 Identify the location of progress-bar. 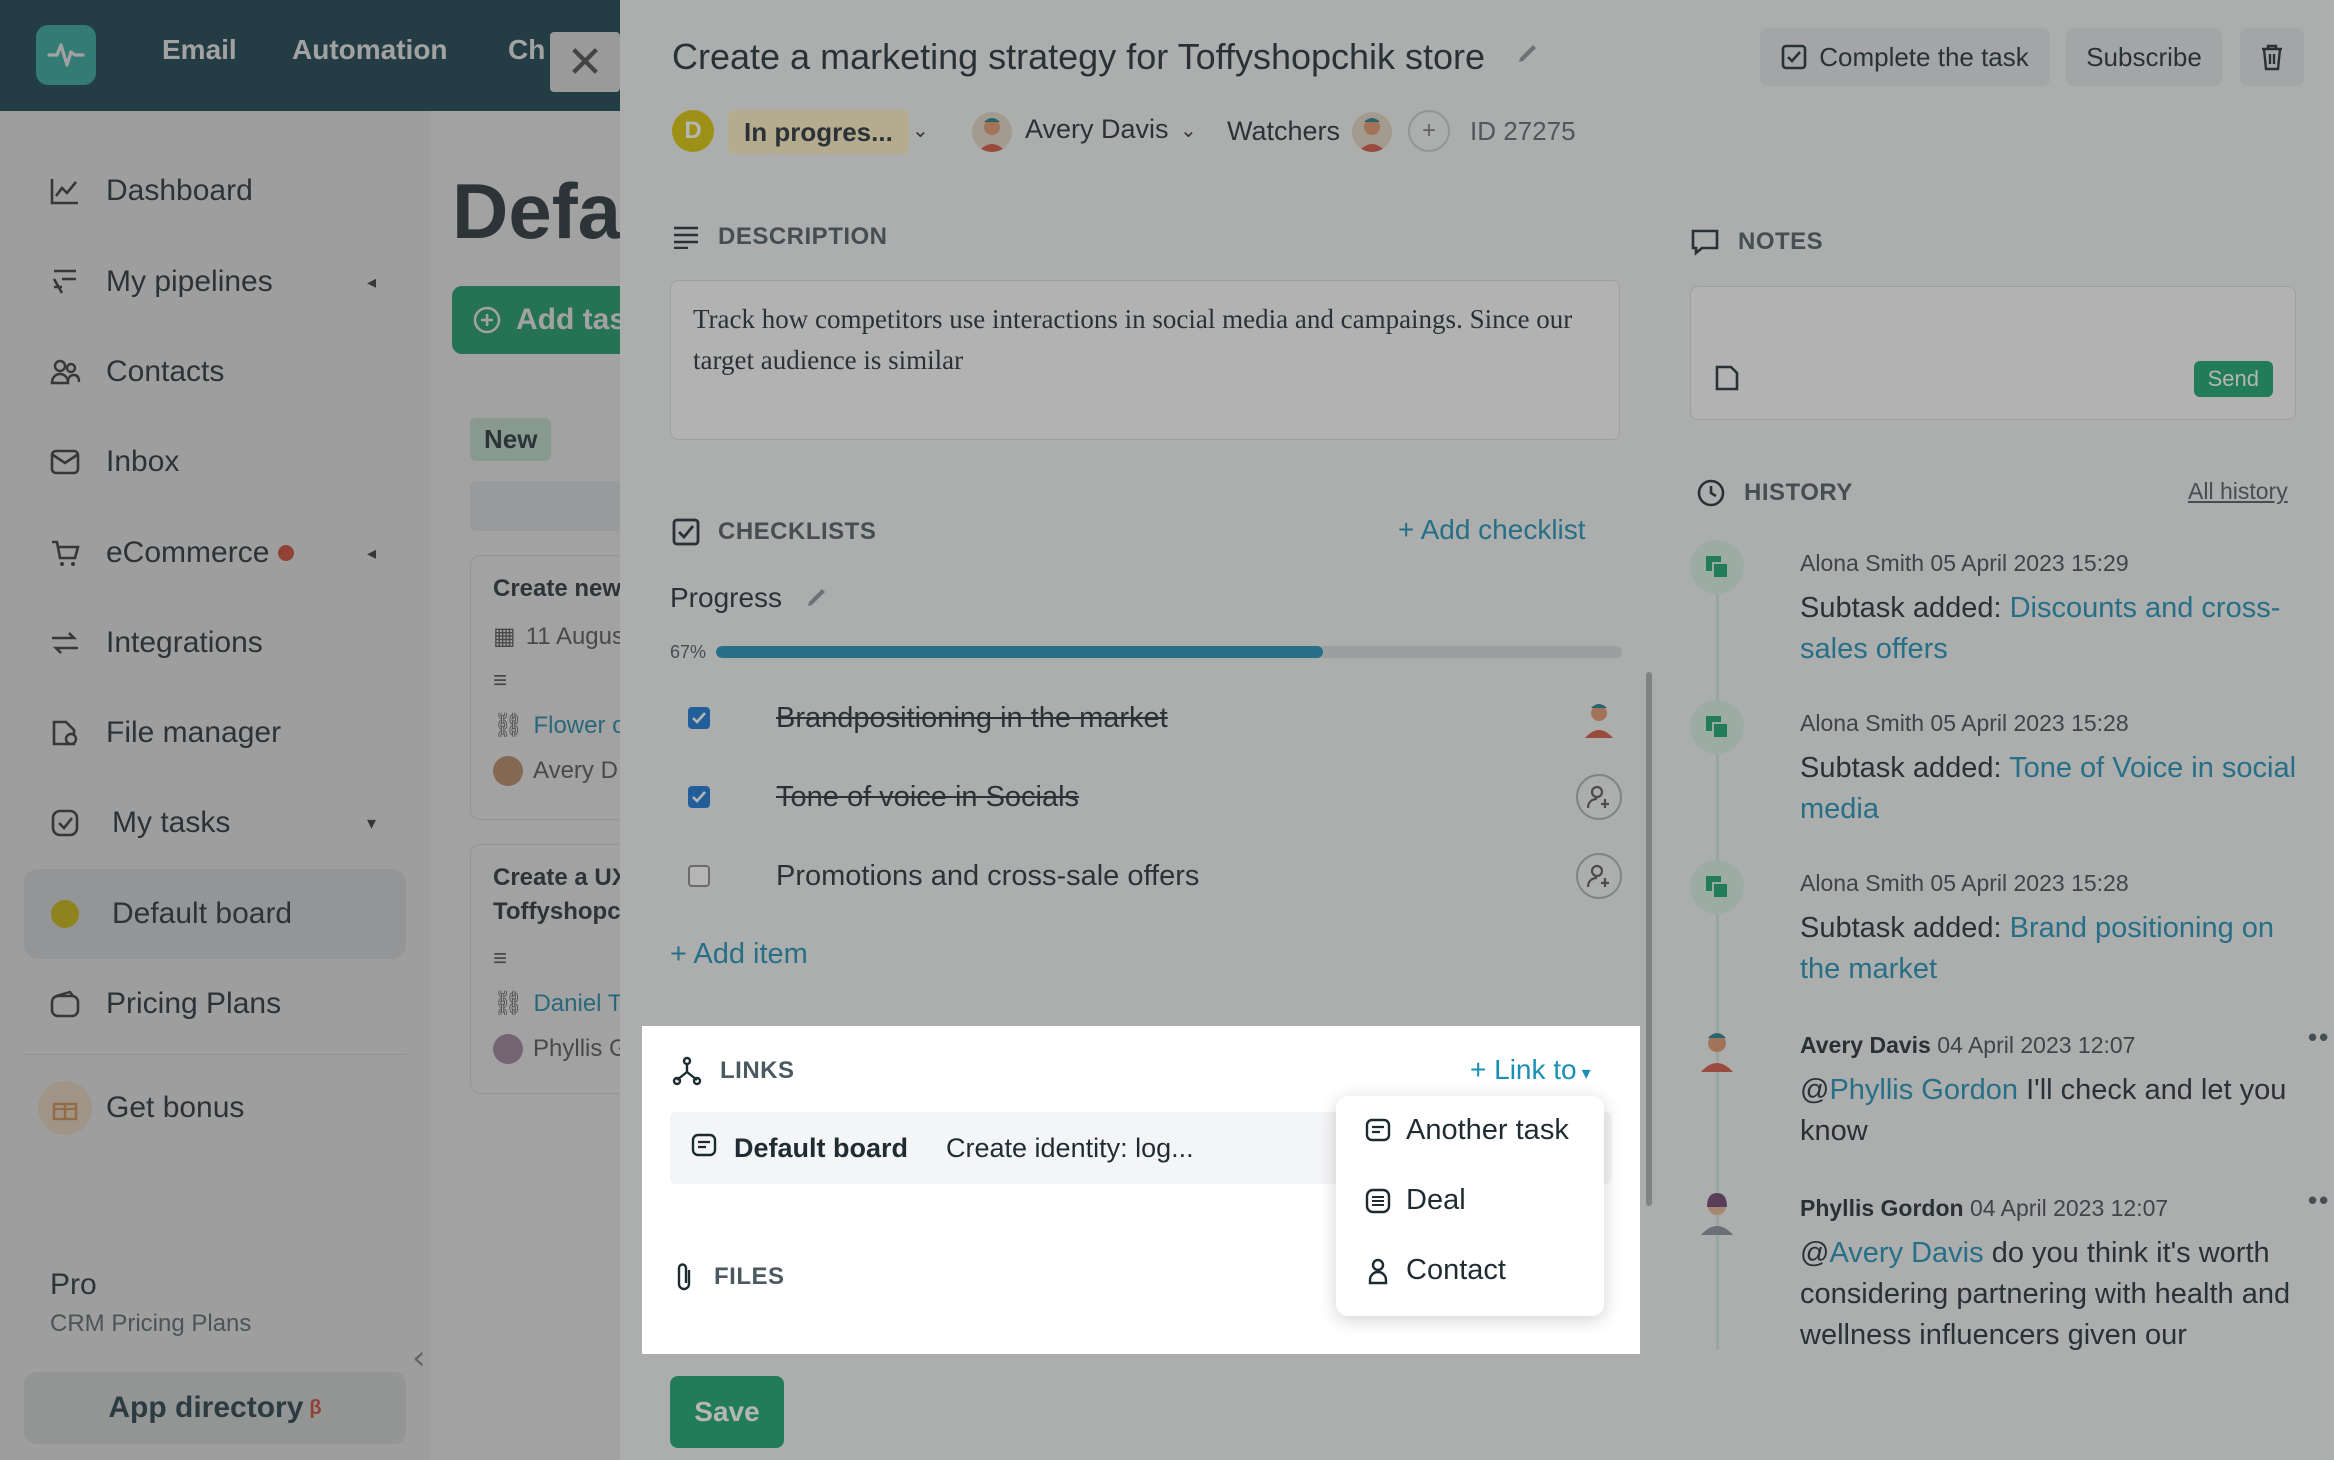
(1169, 652).